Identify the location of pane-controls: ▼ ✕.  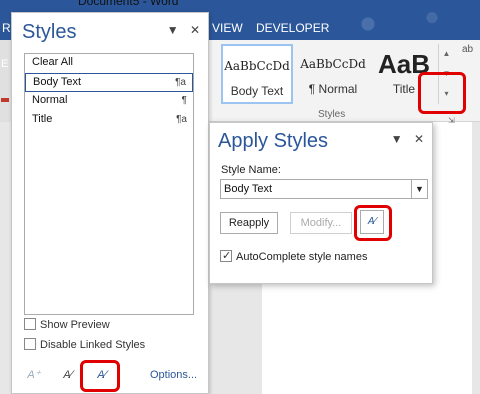
(179, 30).